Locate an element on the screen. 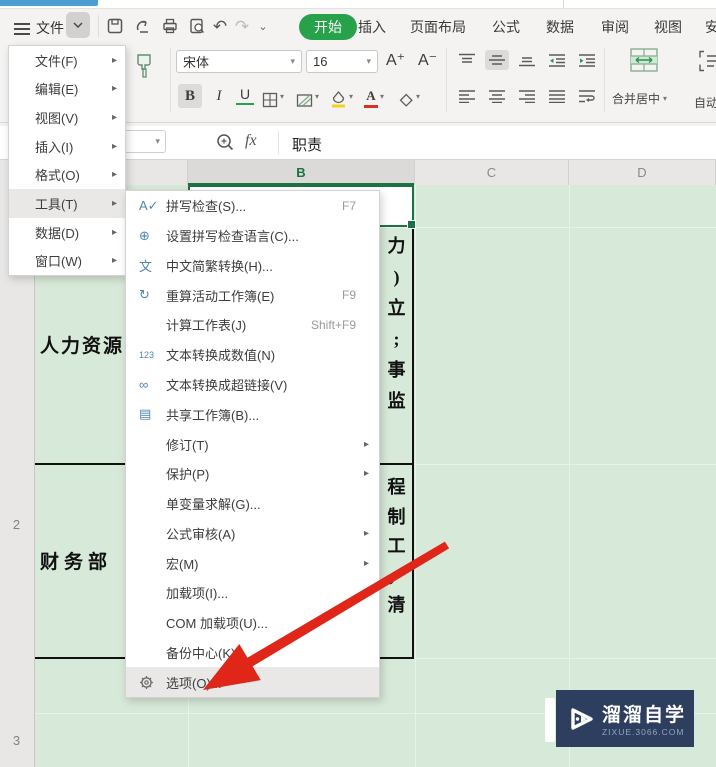  wrap-text-button is located at coordinates (587, 96).